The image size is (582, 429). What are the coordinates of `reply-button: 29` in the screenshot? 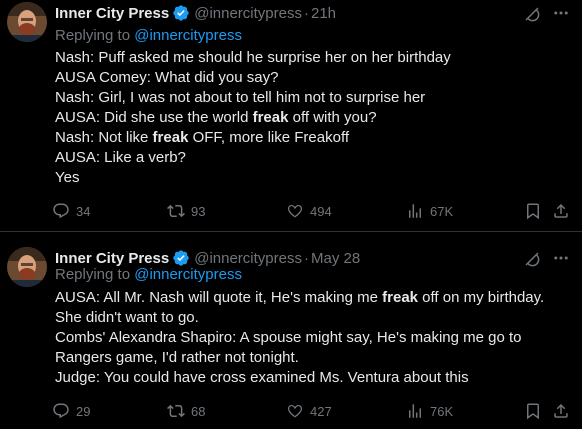 It's located at (71, 411).